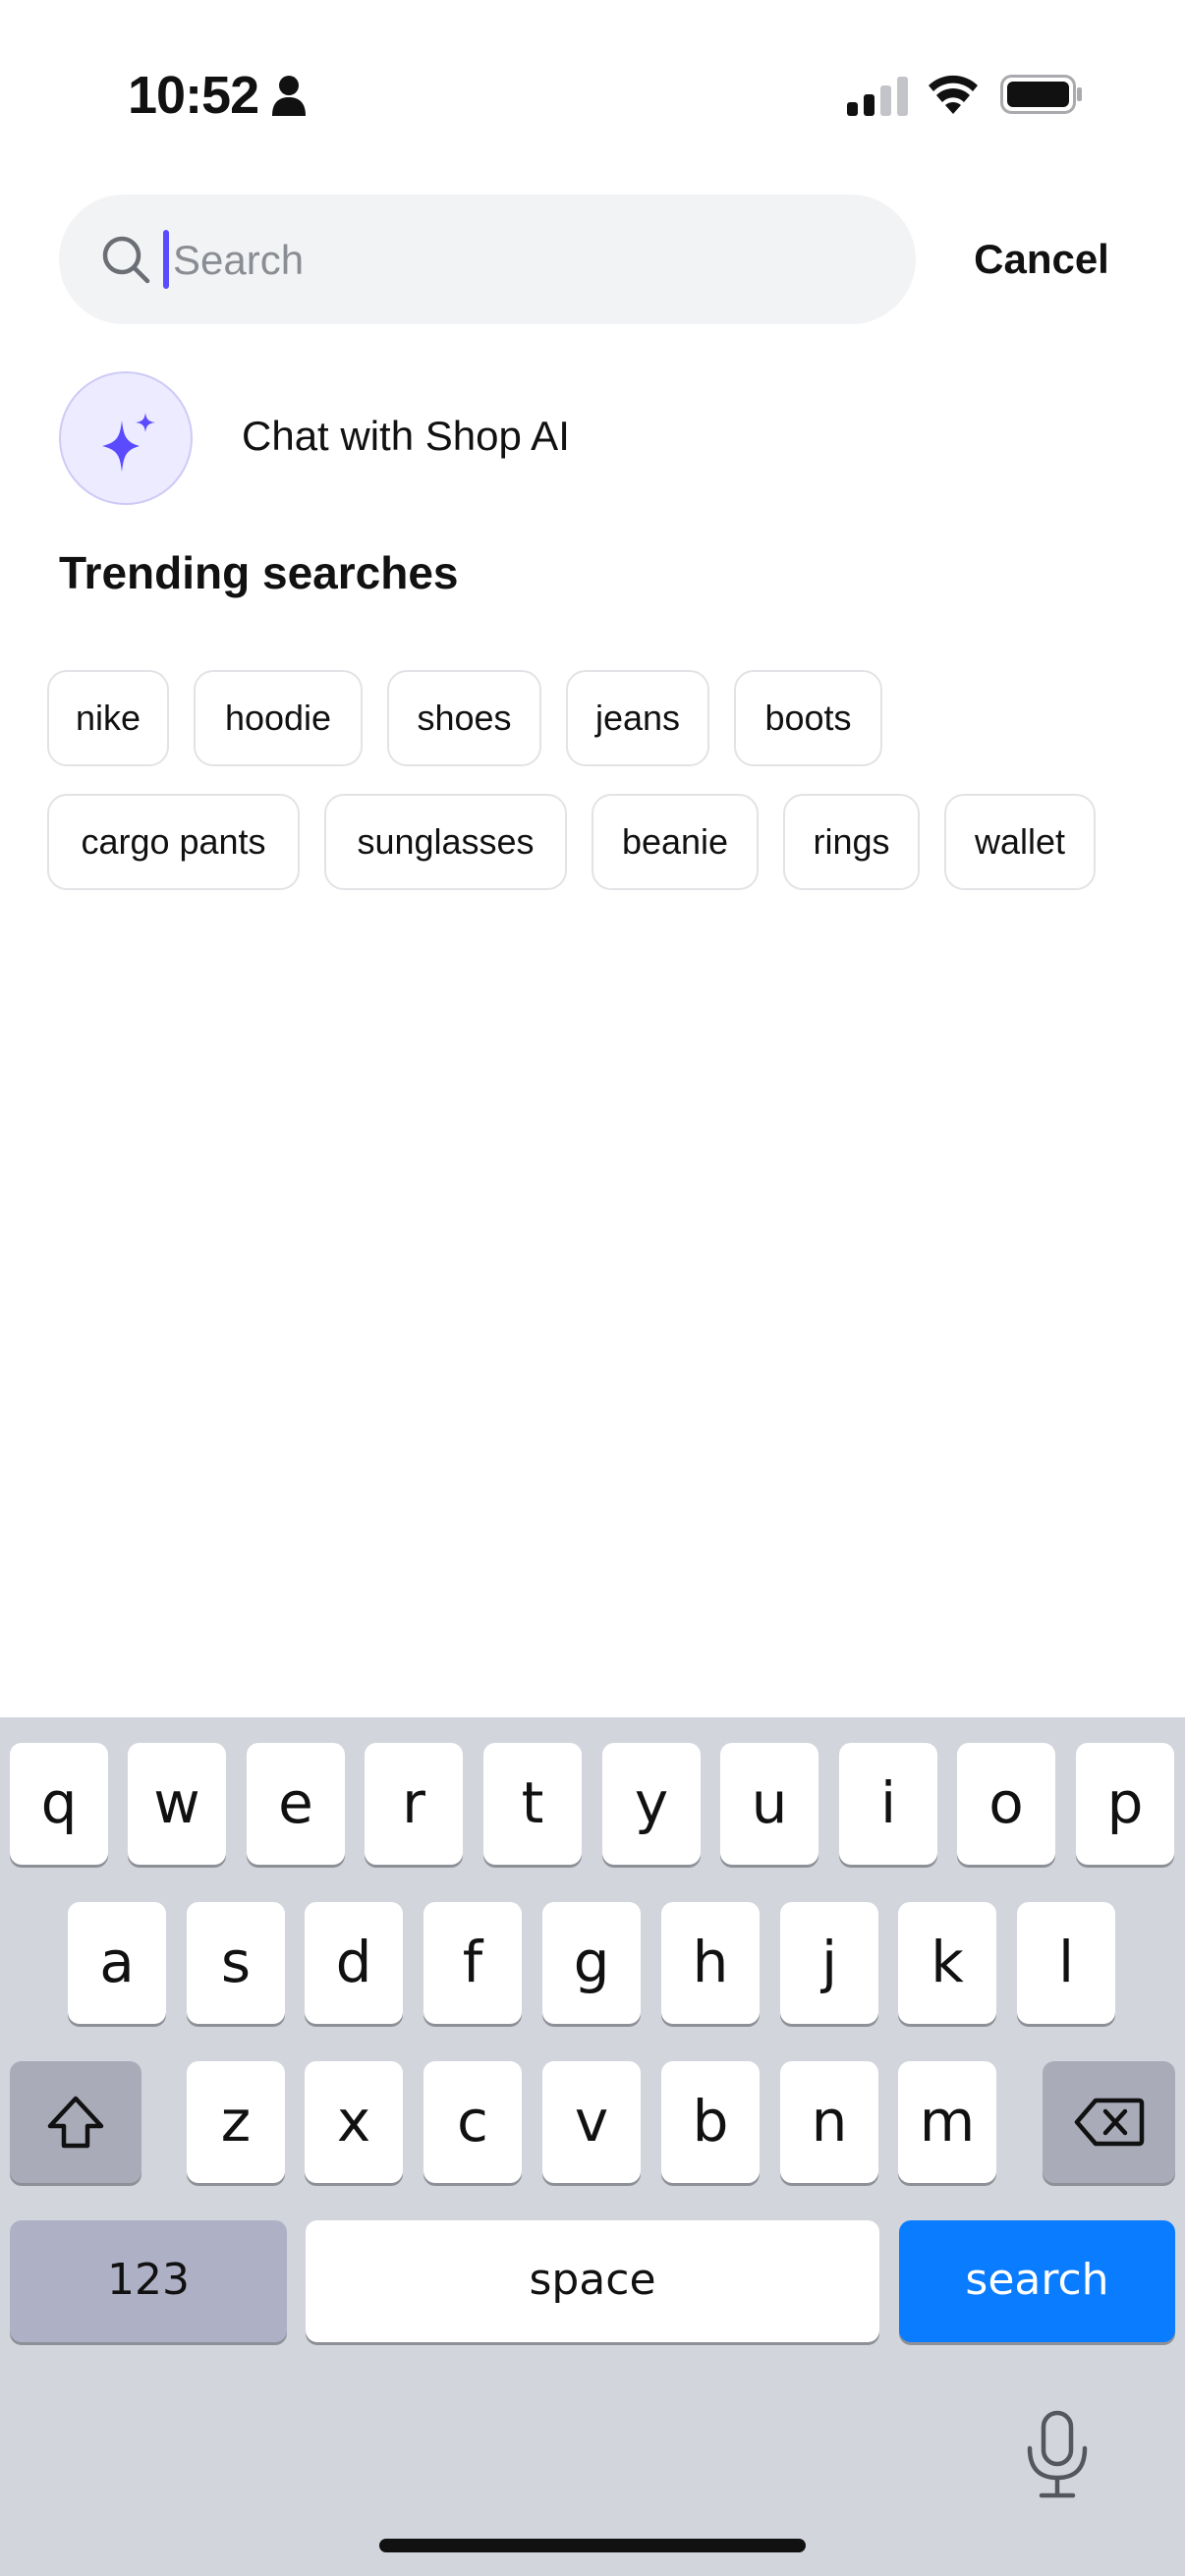 The height and width of the screenshot is (2576, 1185). I want to click on chat-with-shop-ai: Chat with Shop AI, so click(403, 440).